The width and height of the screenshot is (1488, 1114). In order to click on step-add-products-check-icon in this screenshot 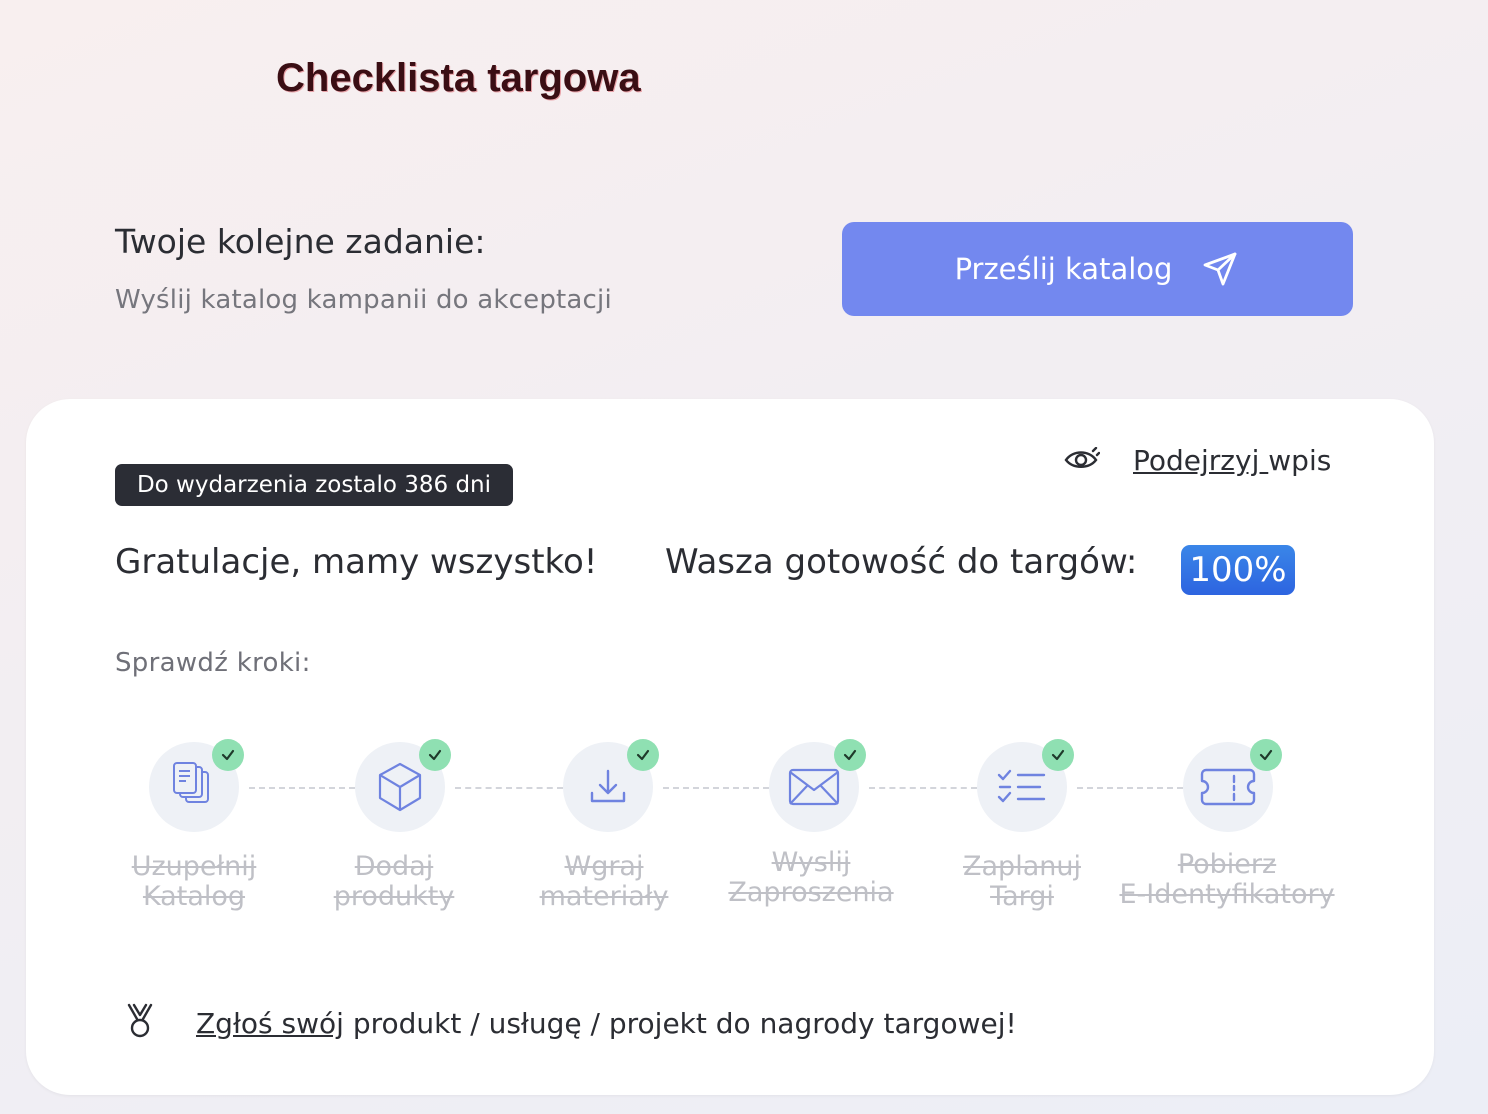, I will do `click(435, 755)`.